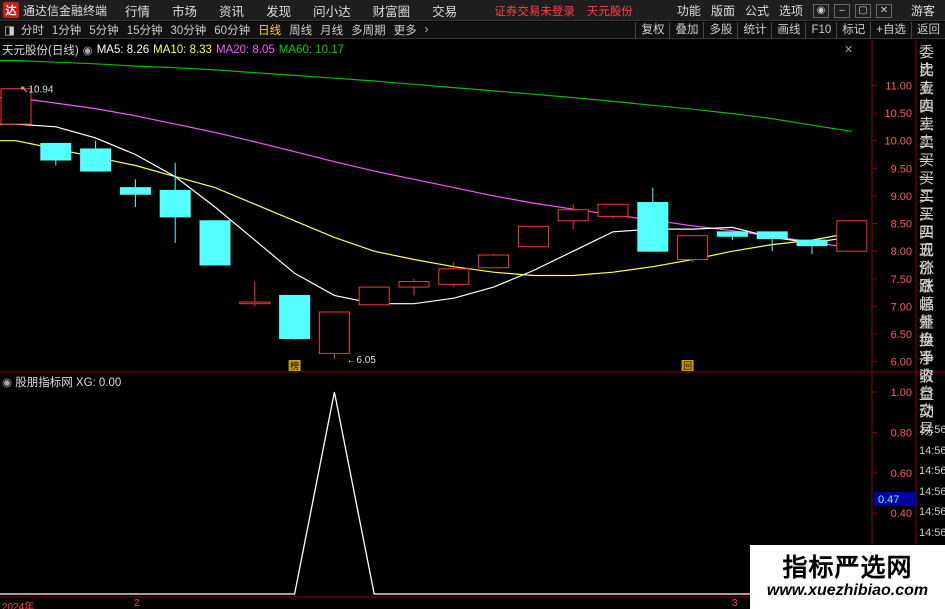 The image size is (945, 609). Describe the element at coordinates (137, 603) in the screenshot. I see `date-axis-month-2: 2` at that location.